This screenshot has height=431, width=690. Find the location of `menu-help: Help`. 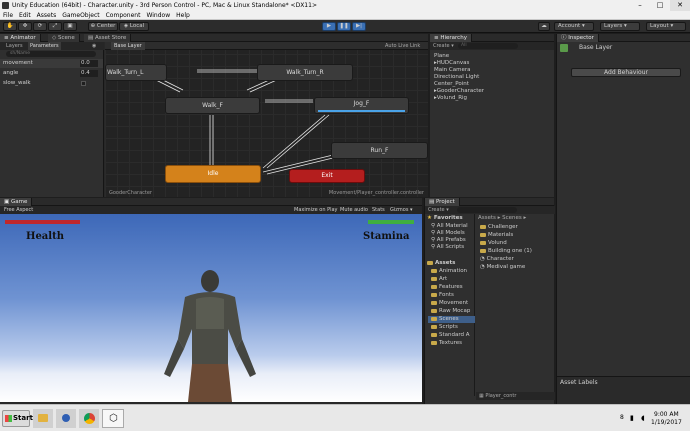

menu-help: Help is located at coordinates (183, 15).